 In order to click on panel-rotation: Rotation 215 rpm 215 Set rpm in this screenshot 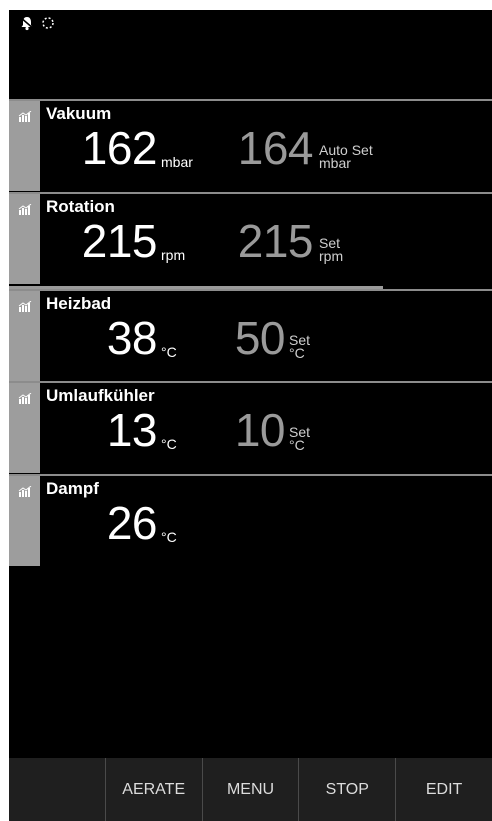, I will do `click(250, 238)`.